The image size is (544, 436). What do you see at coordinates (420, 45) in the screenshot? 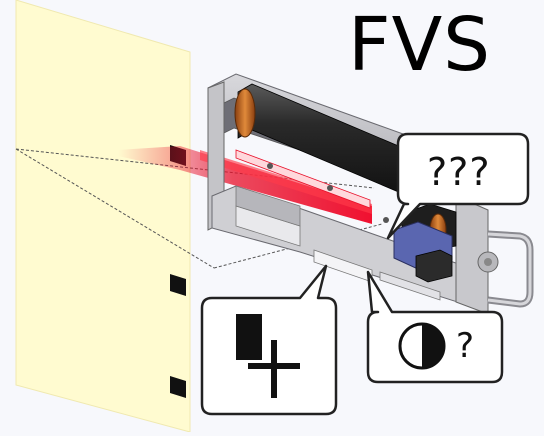
I see `diagram-title: FVS` at bounding box center [420, 45].